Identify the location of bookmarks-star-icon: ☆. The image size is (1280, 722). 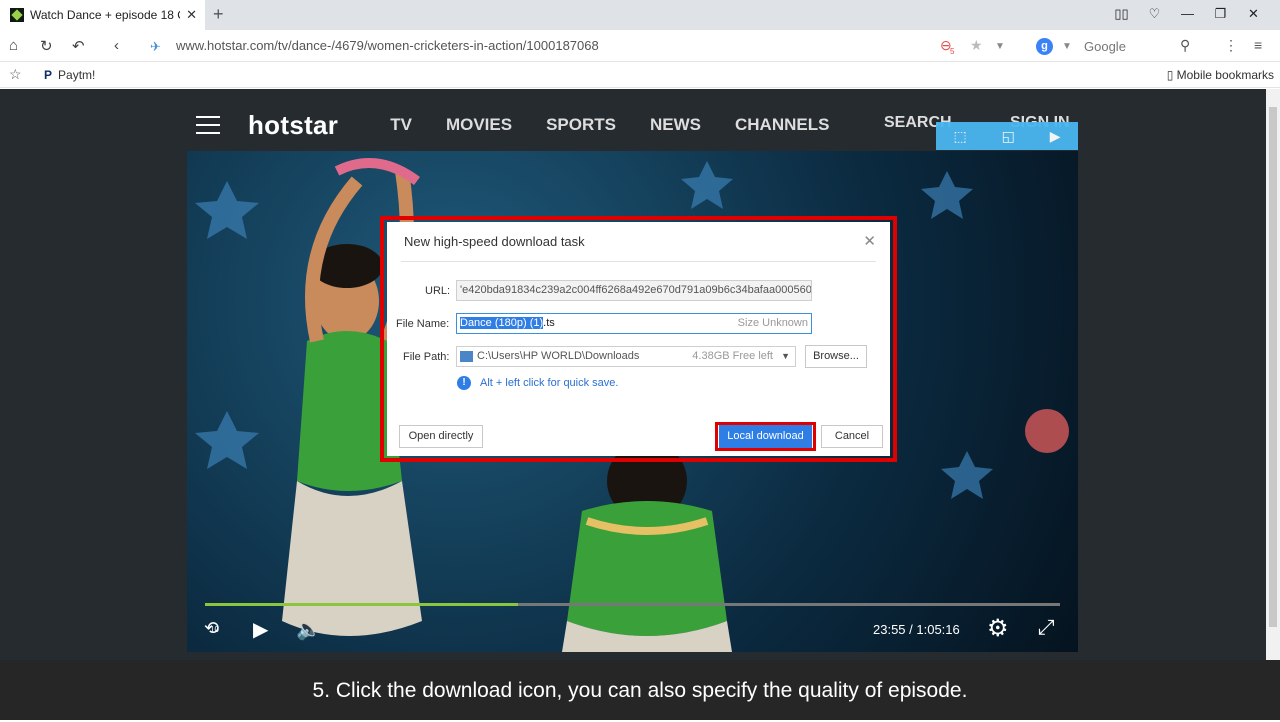
(15, 74).